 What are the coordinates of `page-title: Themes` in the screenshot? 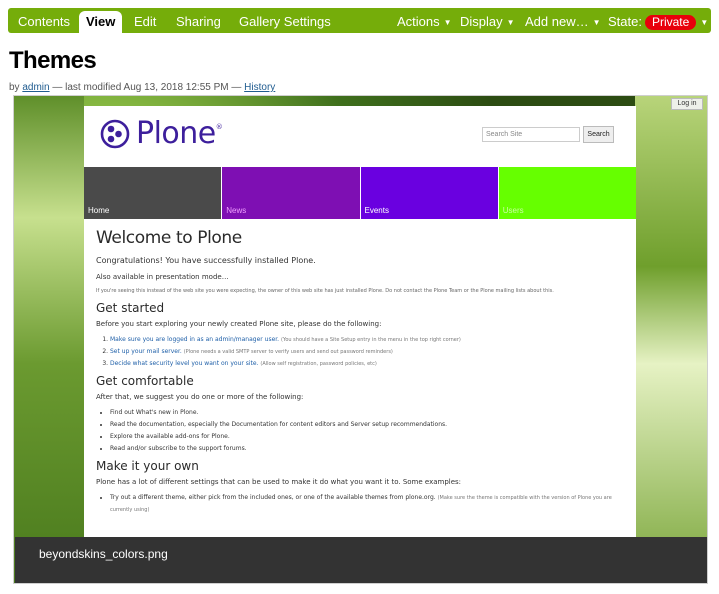 It's located at (53, 60).